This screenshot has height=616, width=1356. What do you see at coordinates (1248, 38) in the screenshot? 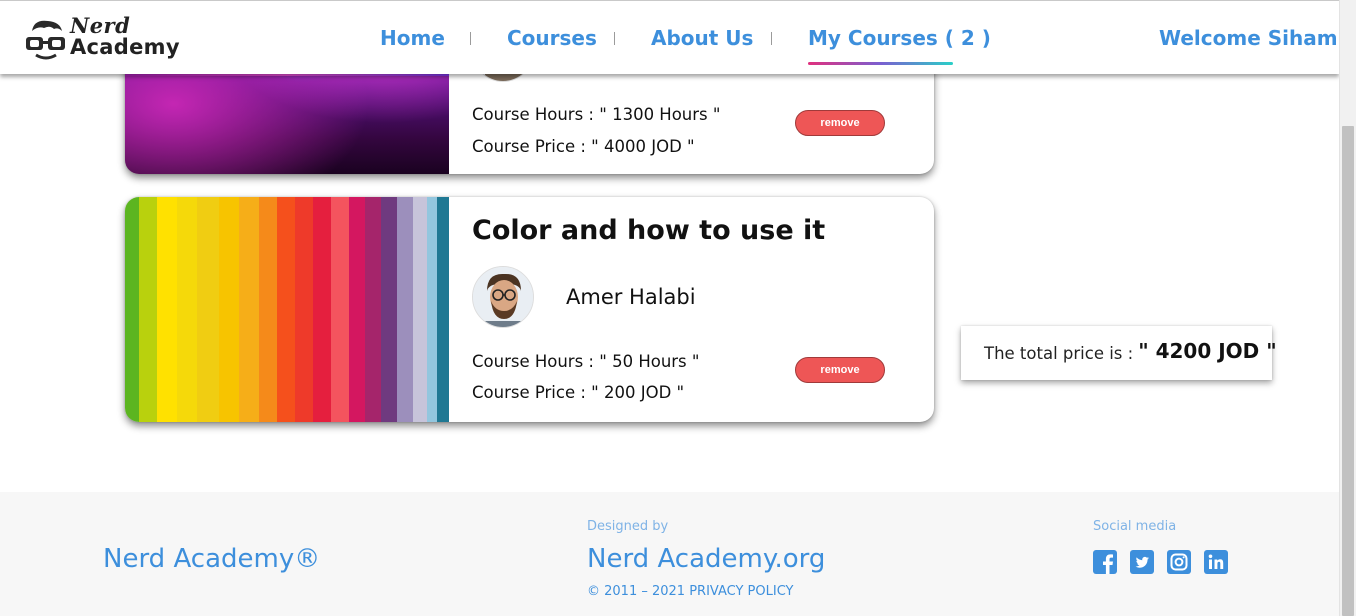
I see `welcome-user-link: Welcome Siham` at bounding box center [1248, 38].